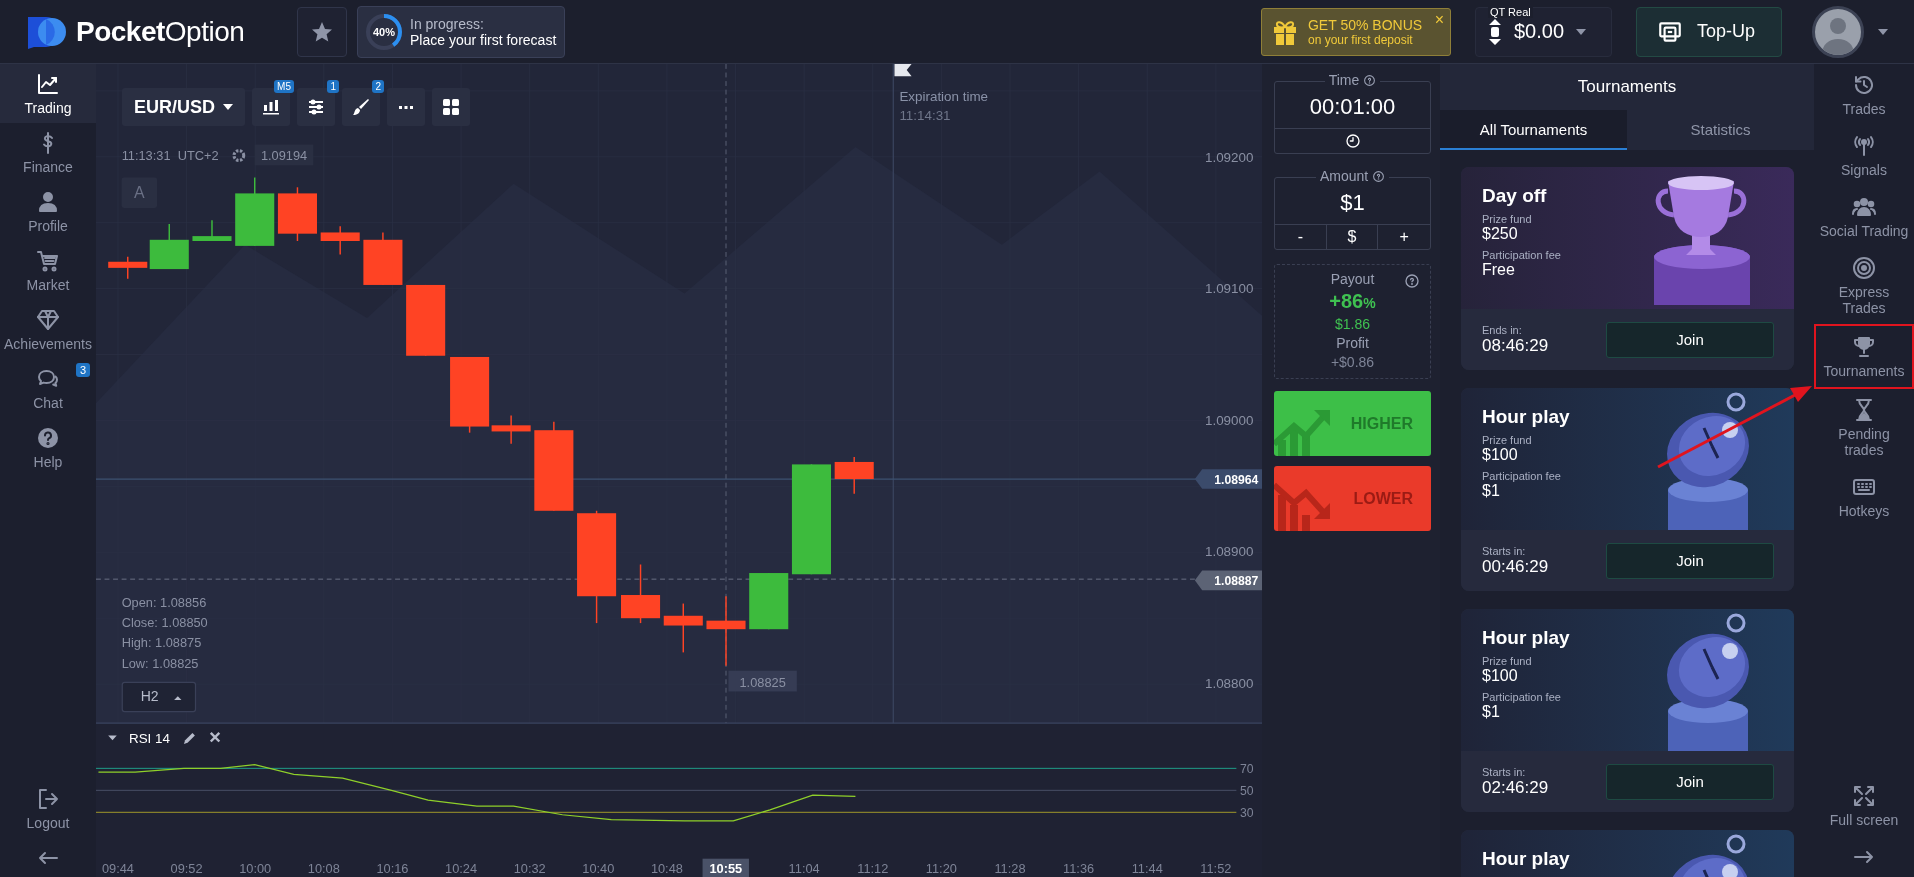 This screenshot has height=877, width=1914. I want to click on progress-title: In progress:, so click(447, 23).